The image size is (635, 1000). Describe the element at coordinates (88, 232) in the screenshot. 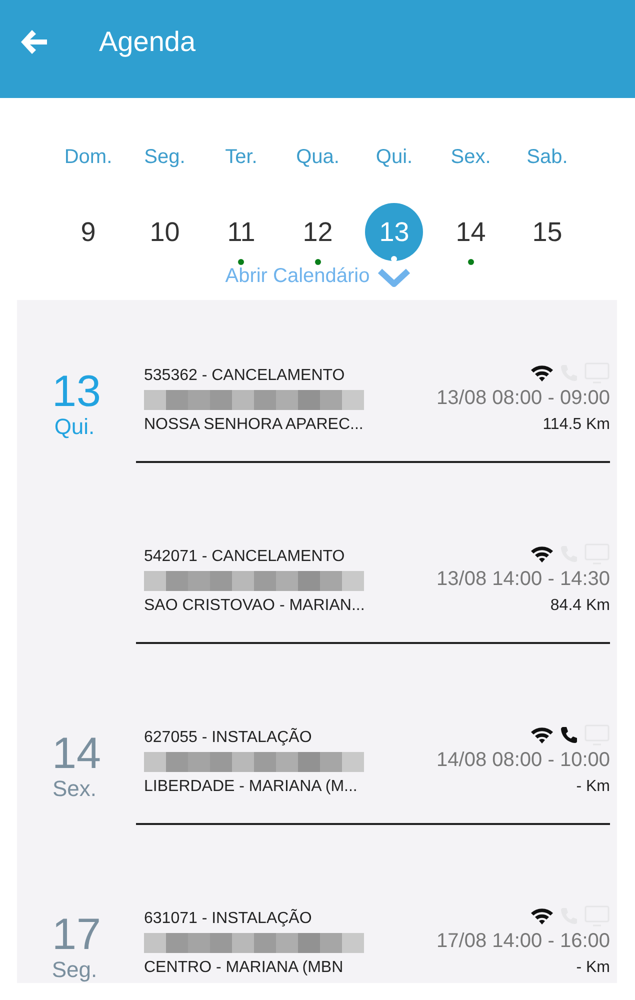

I see `day-button: 9` at that location.